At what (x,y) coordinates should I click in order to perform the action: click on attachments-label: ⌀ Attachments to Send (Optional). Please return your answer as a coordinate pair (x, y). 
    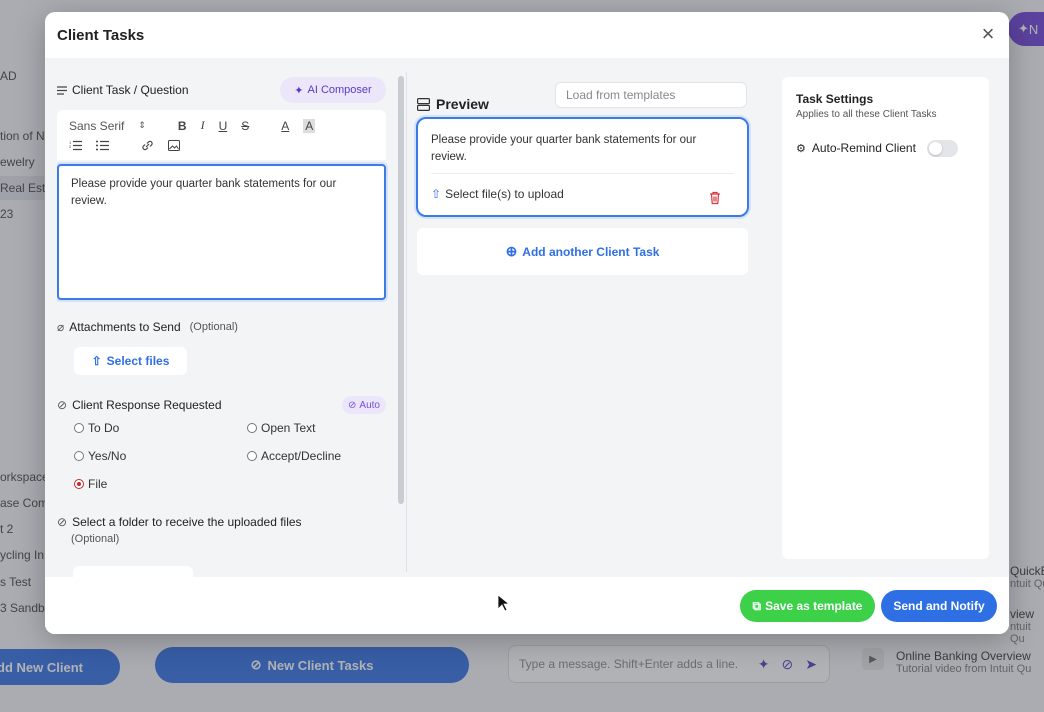
    Looking at the image, I should click on (147, 327).